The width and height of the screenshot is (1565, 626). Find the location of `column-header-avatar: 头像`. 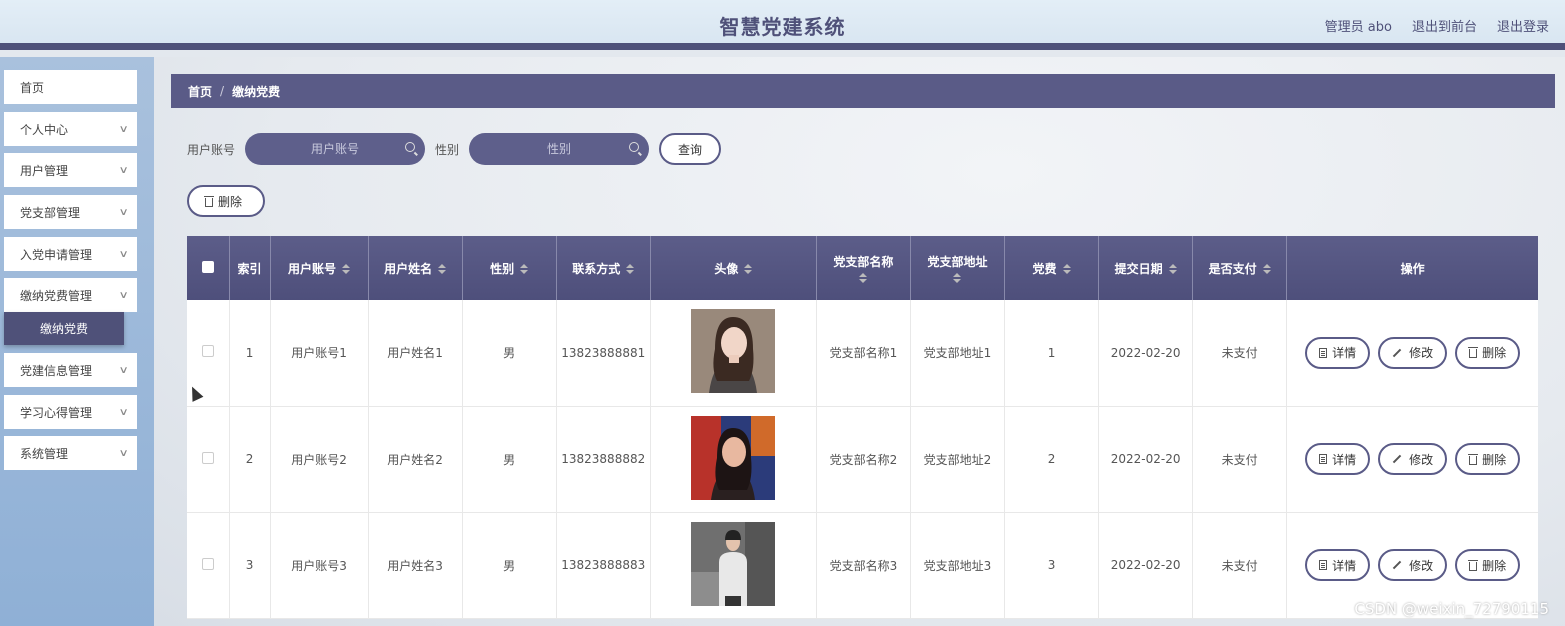

column-header-avatar: 头像 is located at coordinates (733, 268).